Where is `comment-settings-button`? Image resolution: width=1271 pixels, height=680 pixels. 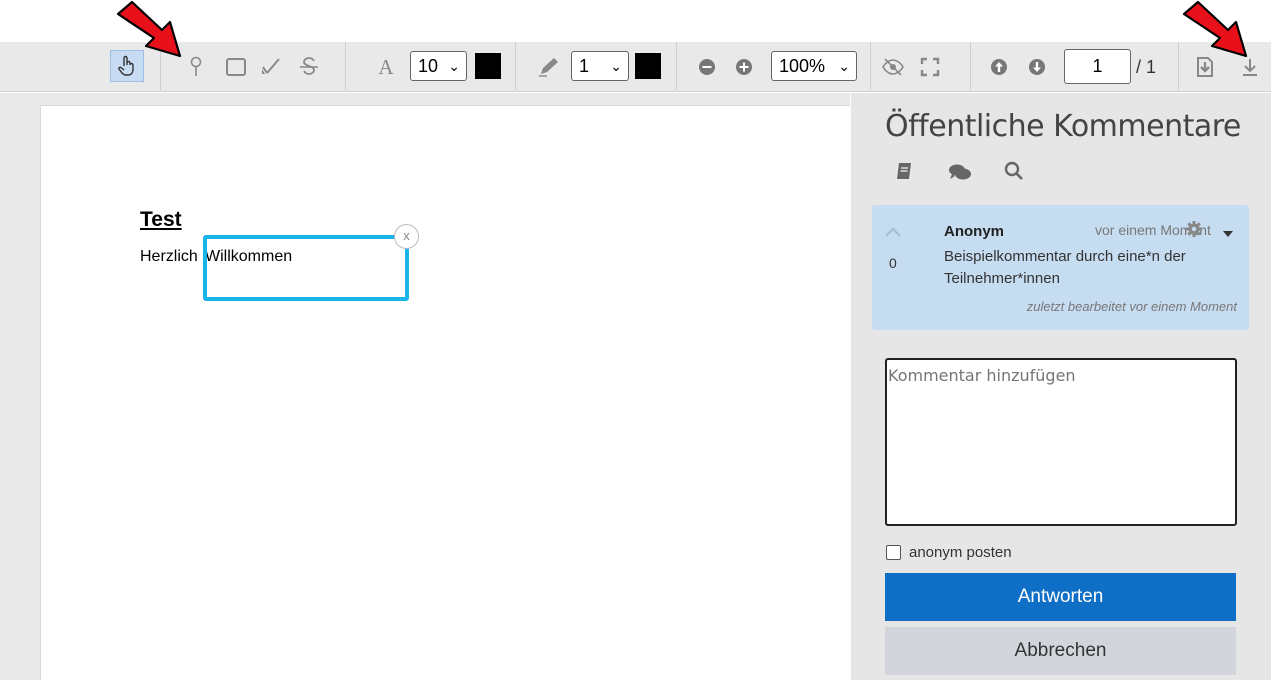
comment-settings-button is located at coordinates (1195, 230).